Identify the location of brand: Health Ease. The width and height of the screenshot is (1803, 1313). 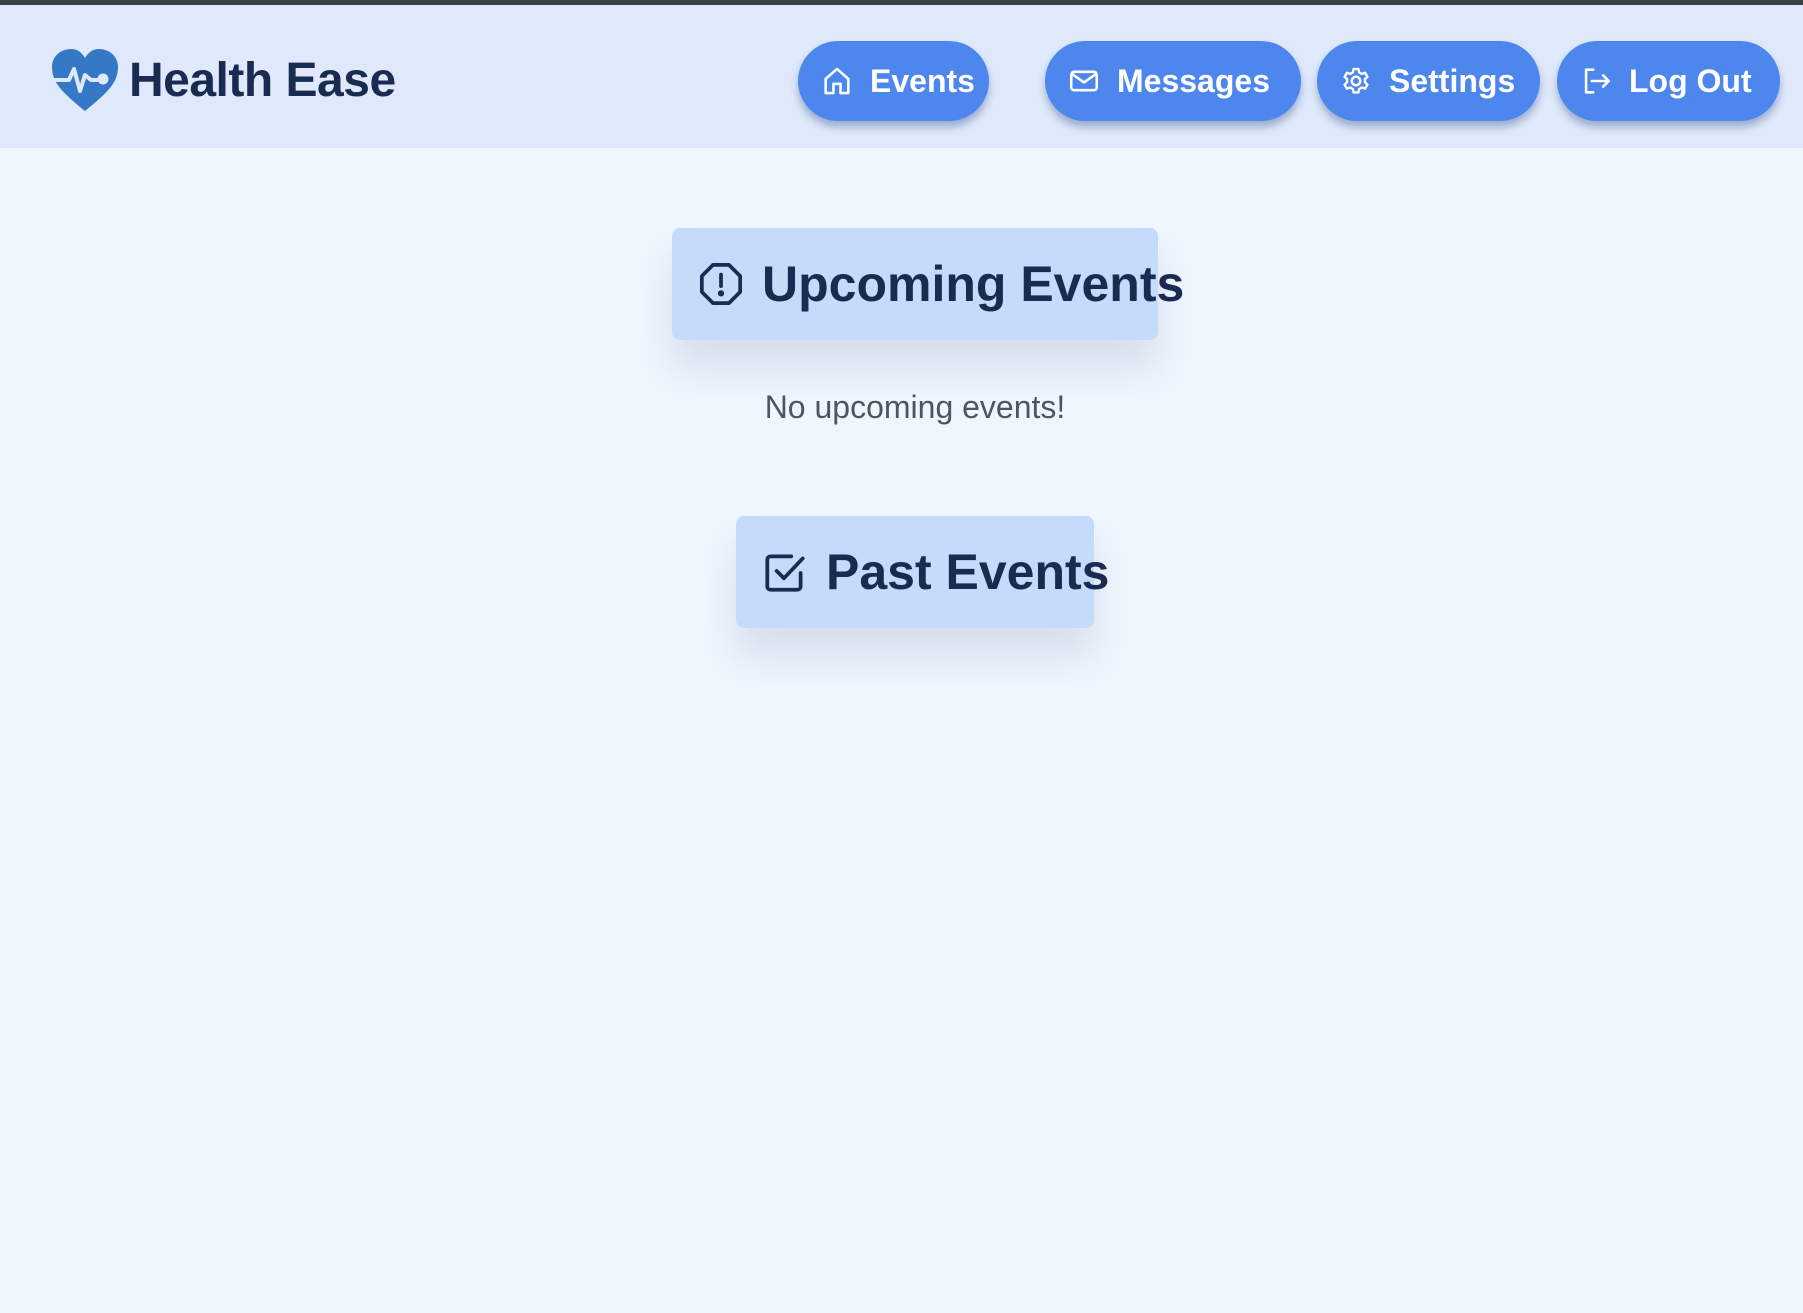
(221, 80).